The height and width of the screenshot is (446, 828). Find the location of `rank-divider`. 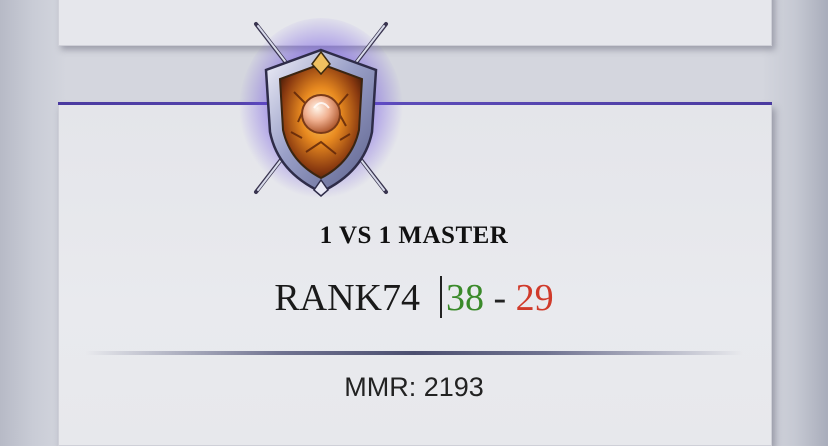

rank-divider is located at coordinates (441, 297).